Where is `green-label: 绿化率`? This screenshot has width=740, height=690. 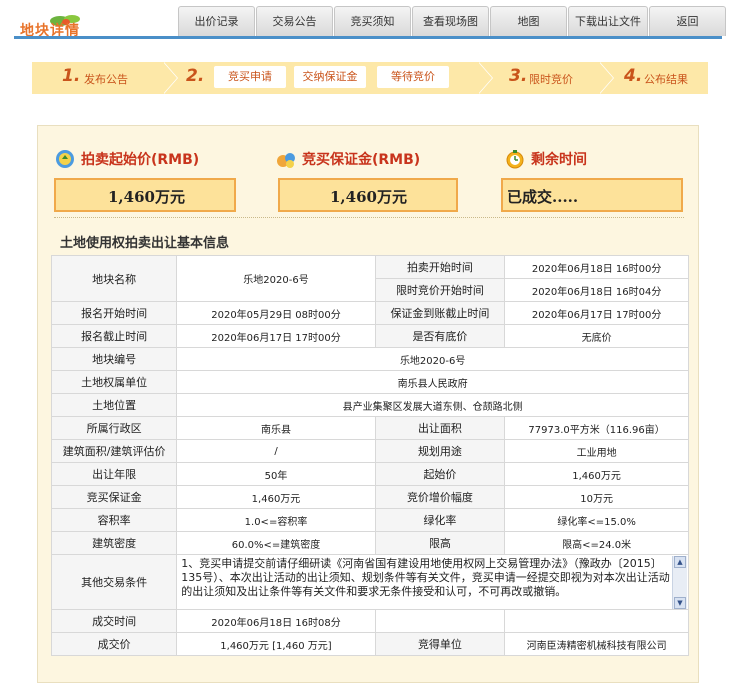
green-label: 绿化率 is located at coordinates (440, 520).